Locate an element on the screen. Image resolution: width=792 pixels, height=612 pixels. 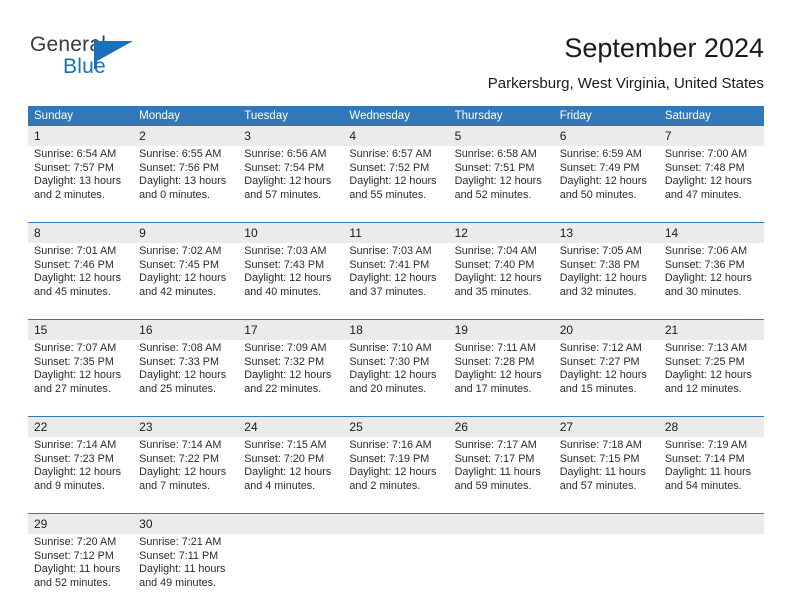
day-info-cell-empty is located at coordinates (291, 572).